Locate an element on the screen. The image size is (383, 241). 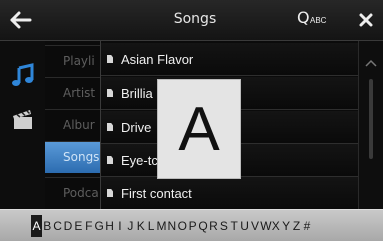
category-list: Playli Artist Albur Songs Podca is located at coordinates (72, 125).